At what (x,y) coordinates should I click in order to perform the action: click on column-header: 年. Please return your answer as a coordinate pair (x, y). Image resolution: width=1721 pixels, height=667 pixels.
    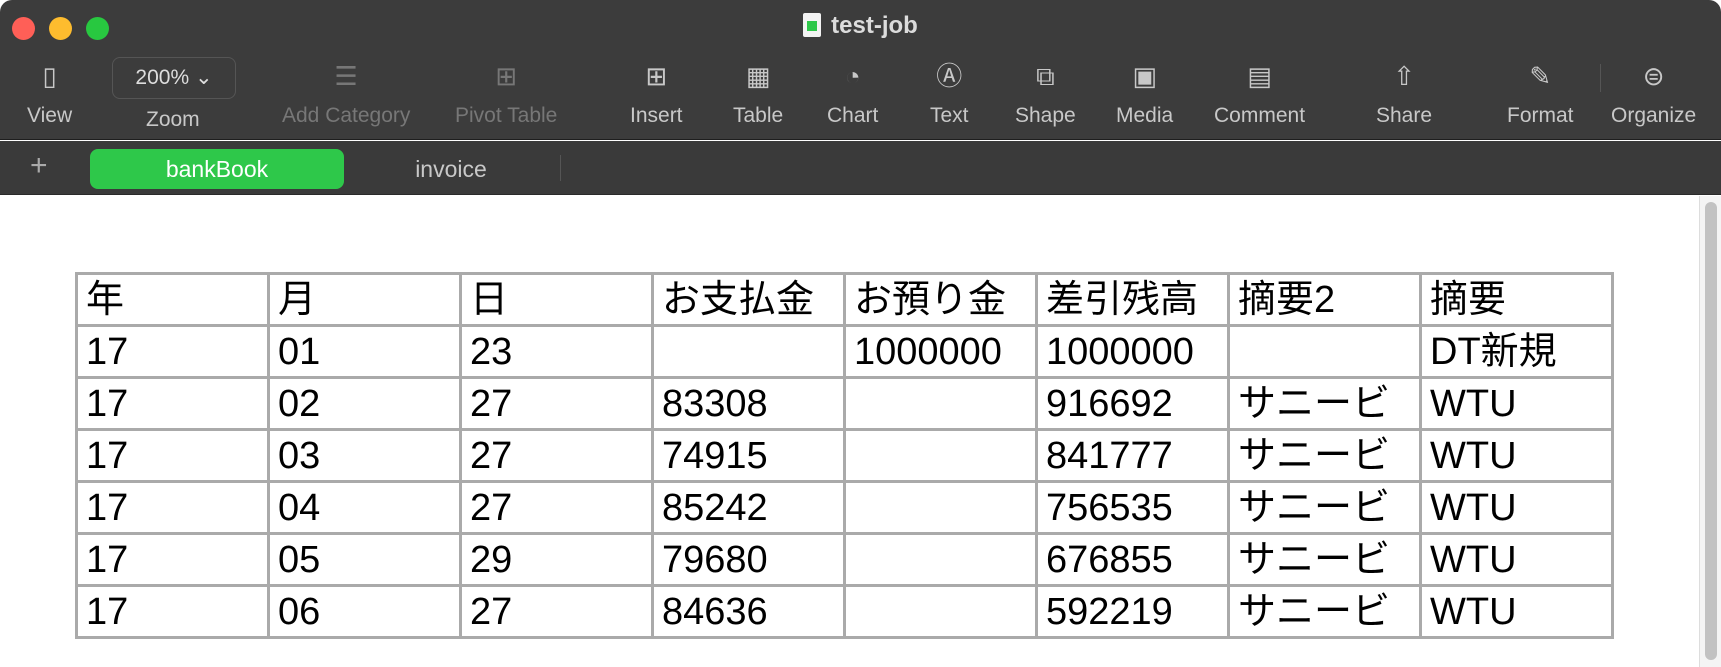
    Looking at the image, I should click on (172, 299).